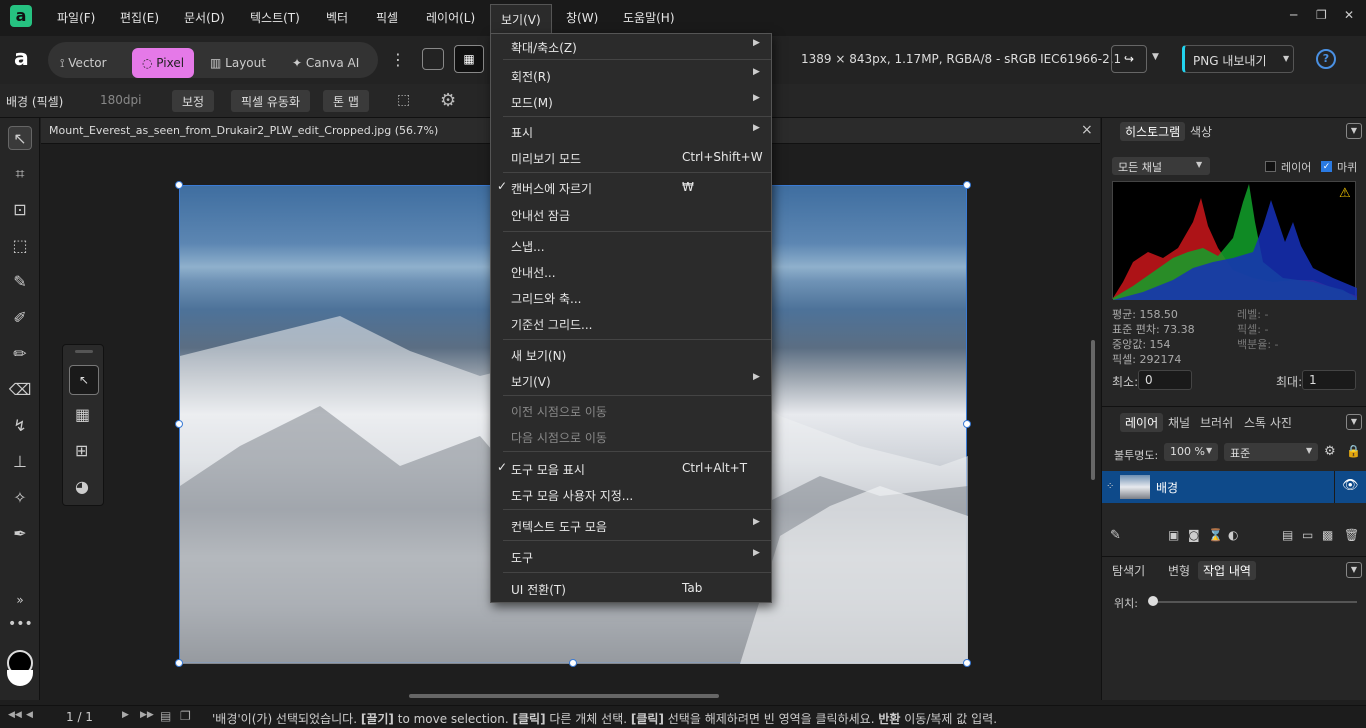 This screenshot has width=1366, height=728. I want to click on menu-layer: 레이어(L), so click(450, 17).